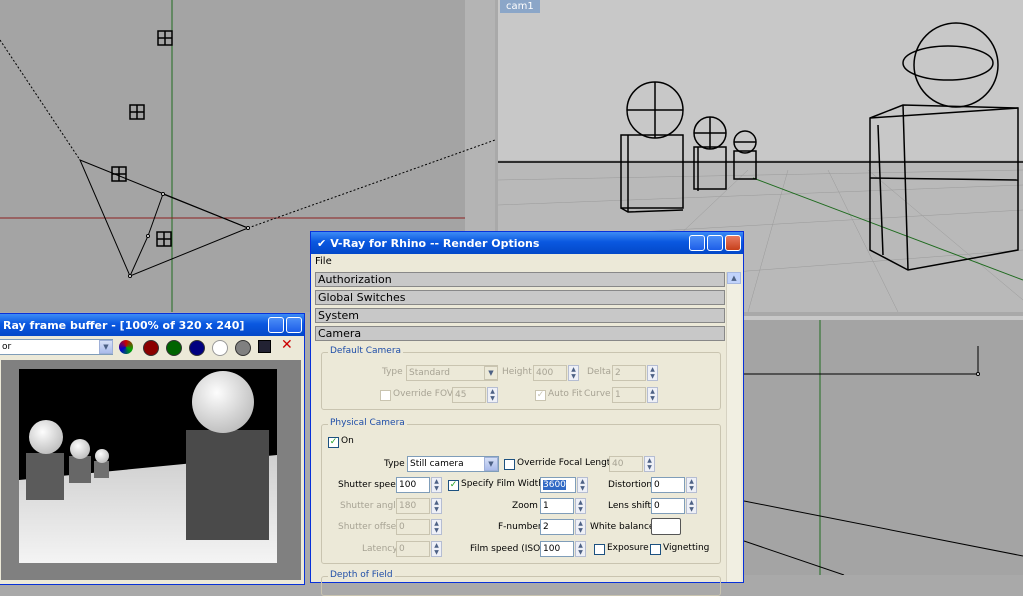 The width and height of the screenshot is (1023, 596). Describe the element at coordinates (413, 485) in the screenshot. I see `shutter-speed-field: 100` at that location.